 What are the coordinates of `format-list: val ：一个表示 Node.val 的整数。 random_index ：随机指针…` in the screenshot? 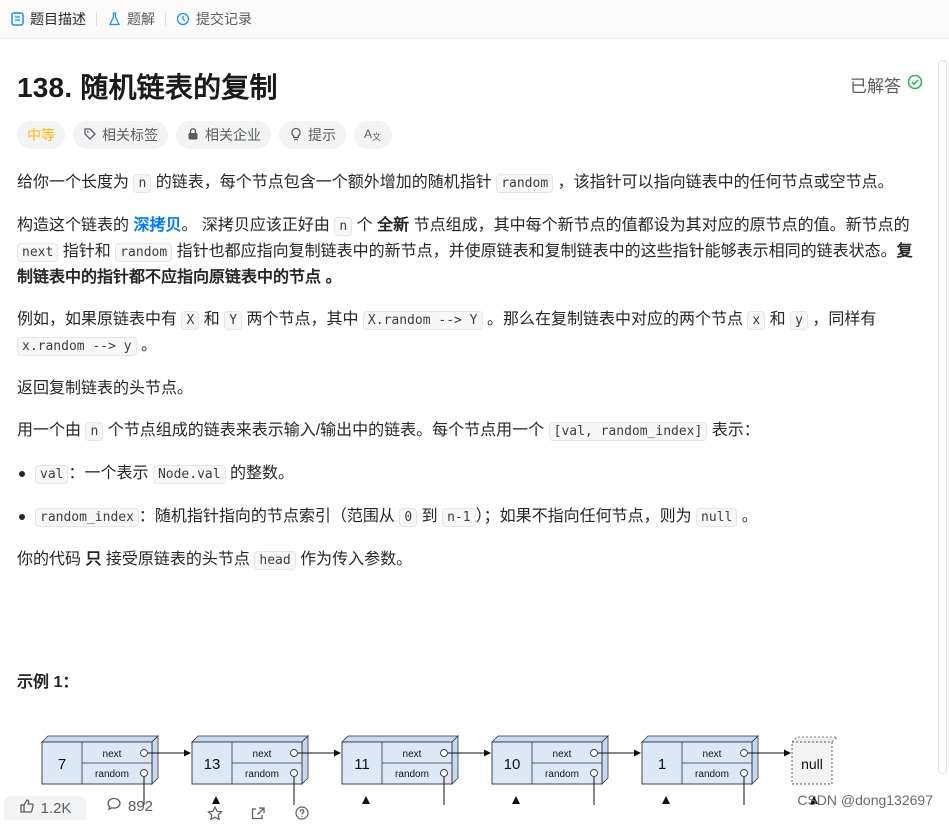 It's located at (469, 495).